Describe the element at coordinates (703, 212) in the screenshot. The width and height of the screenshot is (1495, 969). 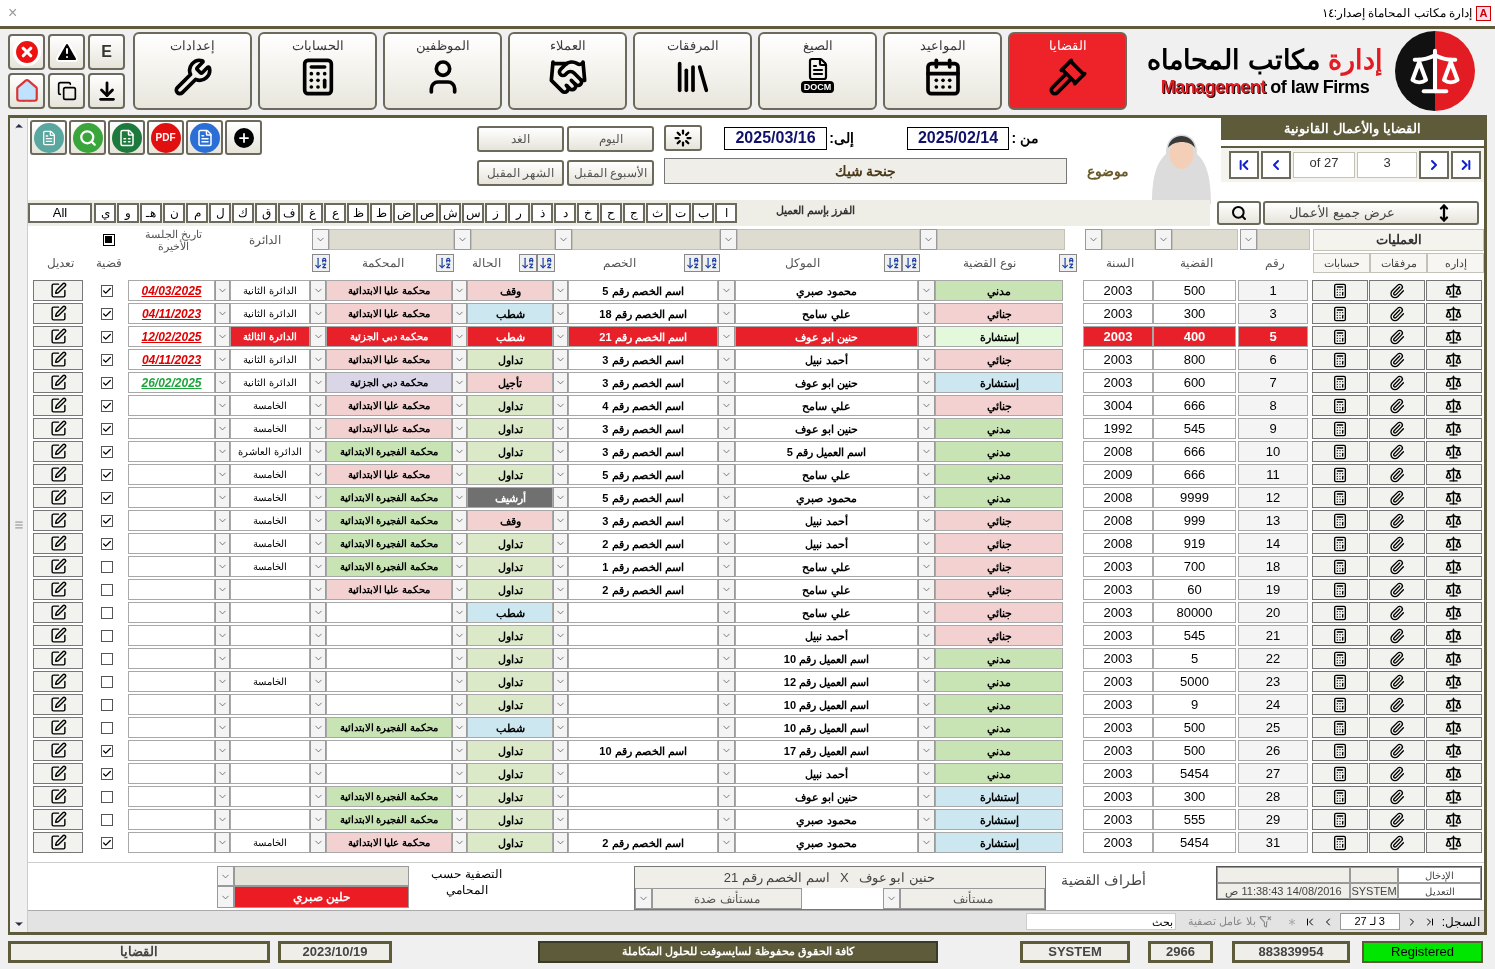
I see `letter-button: ب` at that location.